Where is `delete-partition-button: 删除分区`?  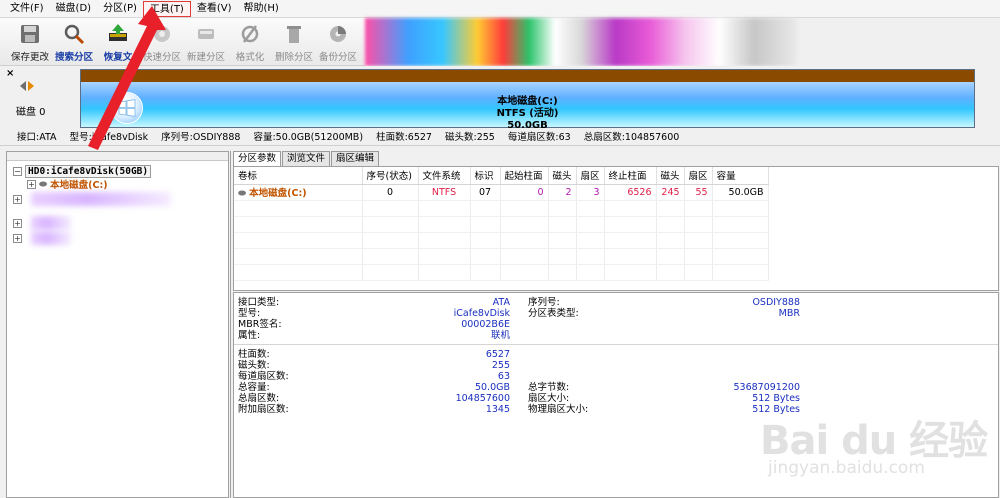 delete-partition-button: 删除分区 is located at coordinates (294, 42).